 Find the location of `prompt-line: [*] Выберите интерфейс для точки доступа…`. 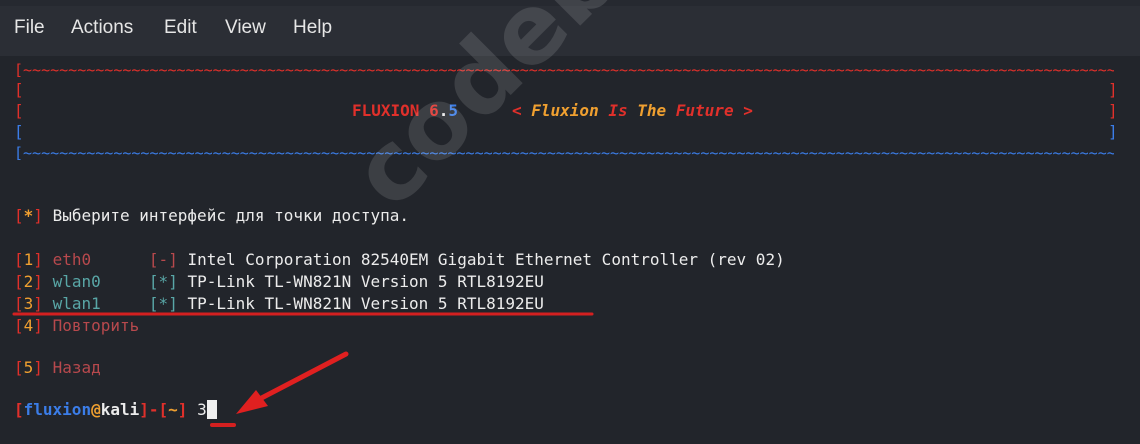

prompt-line: [*] Выберите интерфейс для точки доступа… is located at coordinates (211, 215).